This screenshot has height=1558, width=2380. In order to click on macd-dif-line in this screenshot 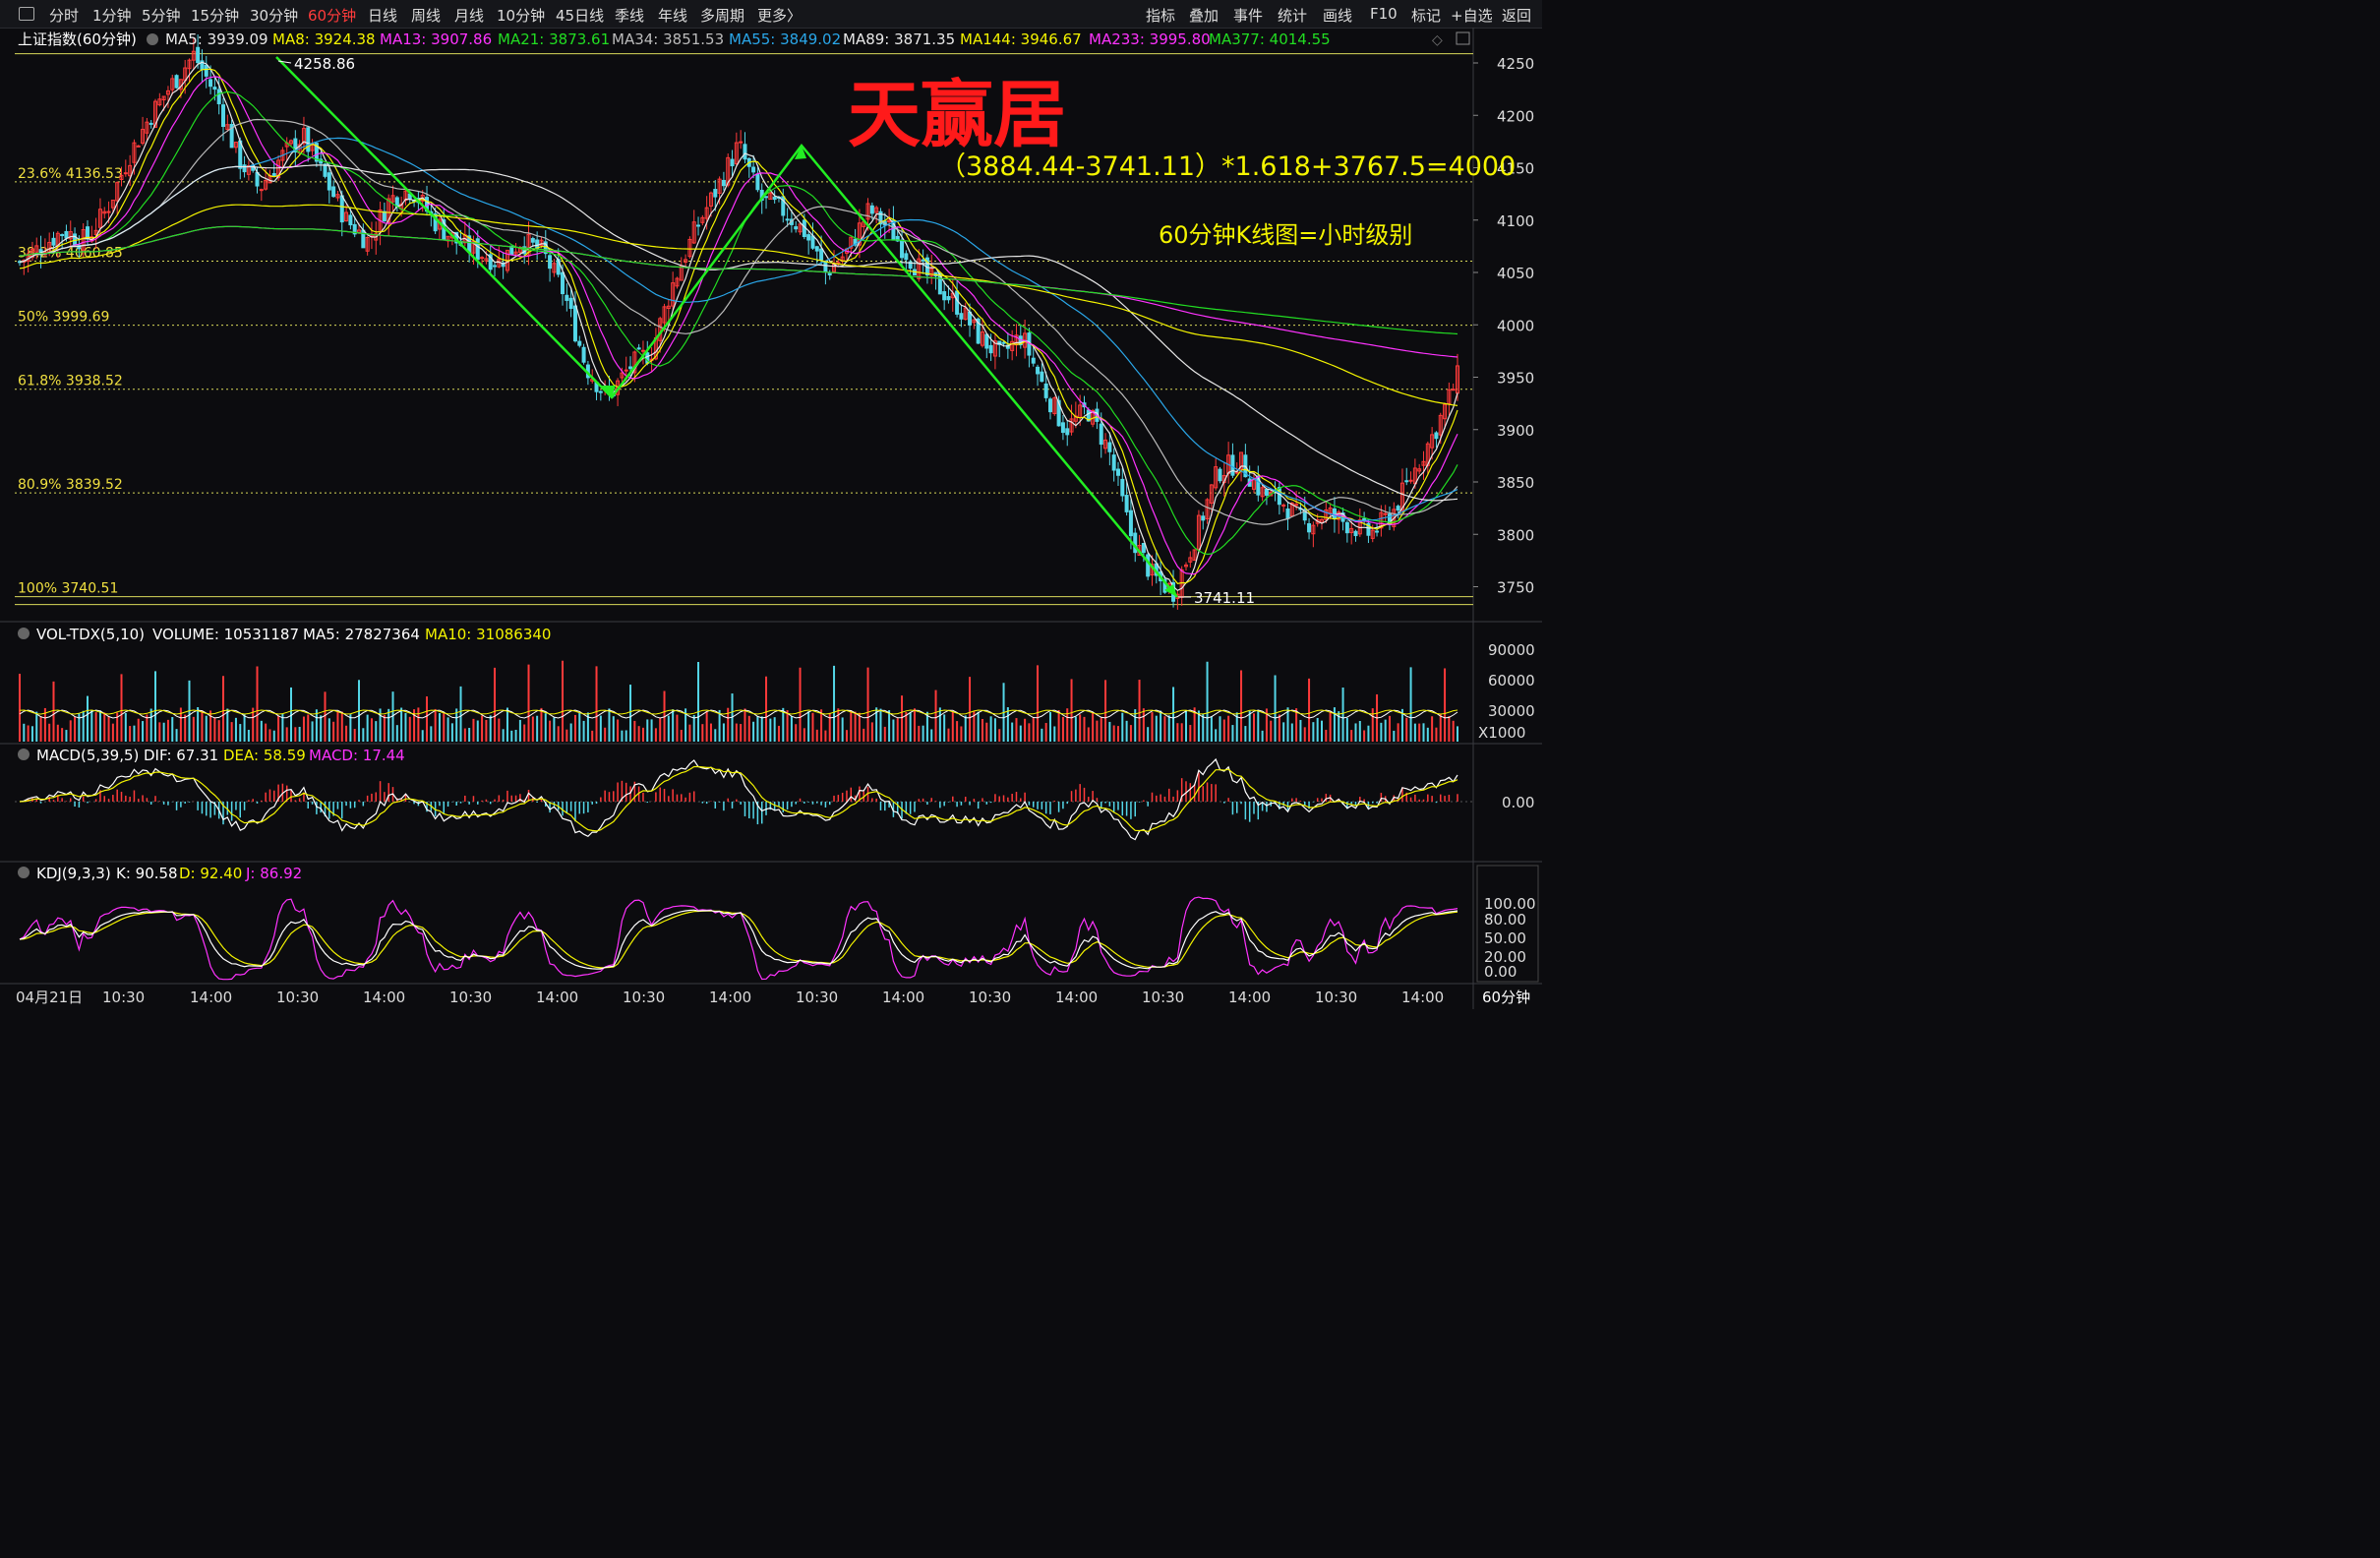, I will do `click(738, 799)`.